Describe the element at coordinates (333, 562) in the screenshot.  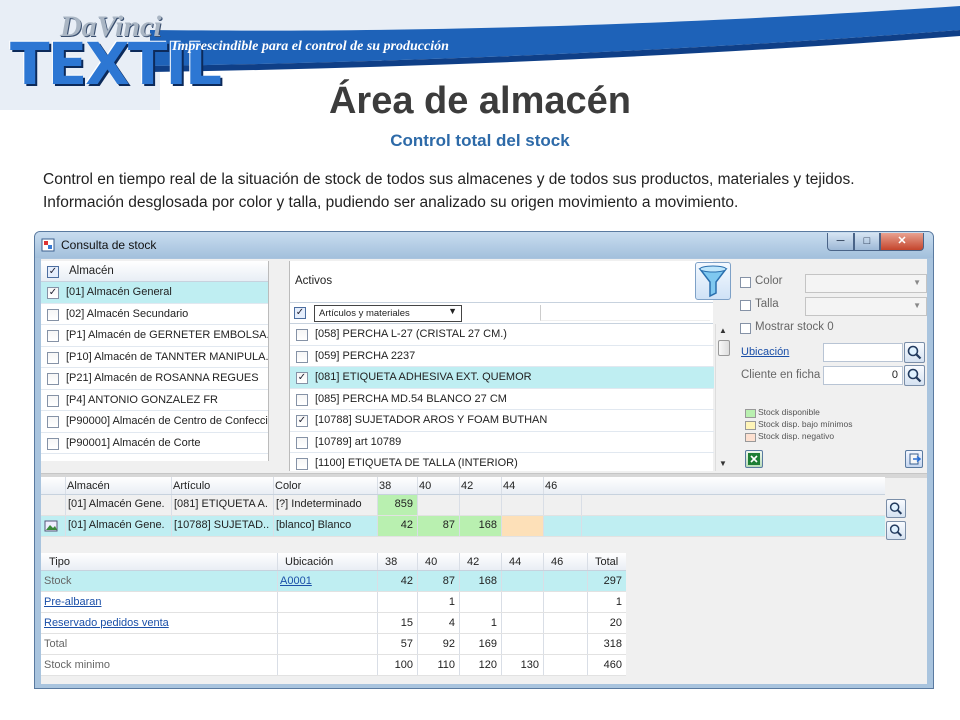
I see `detail-grid-header: Tipo Ubicación 38 40 42 44 46 Total` at that location.